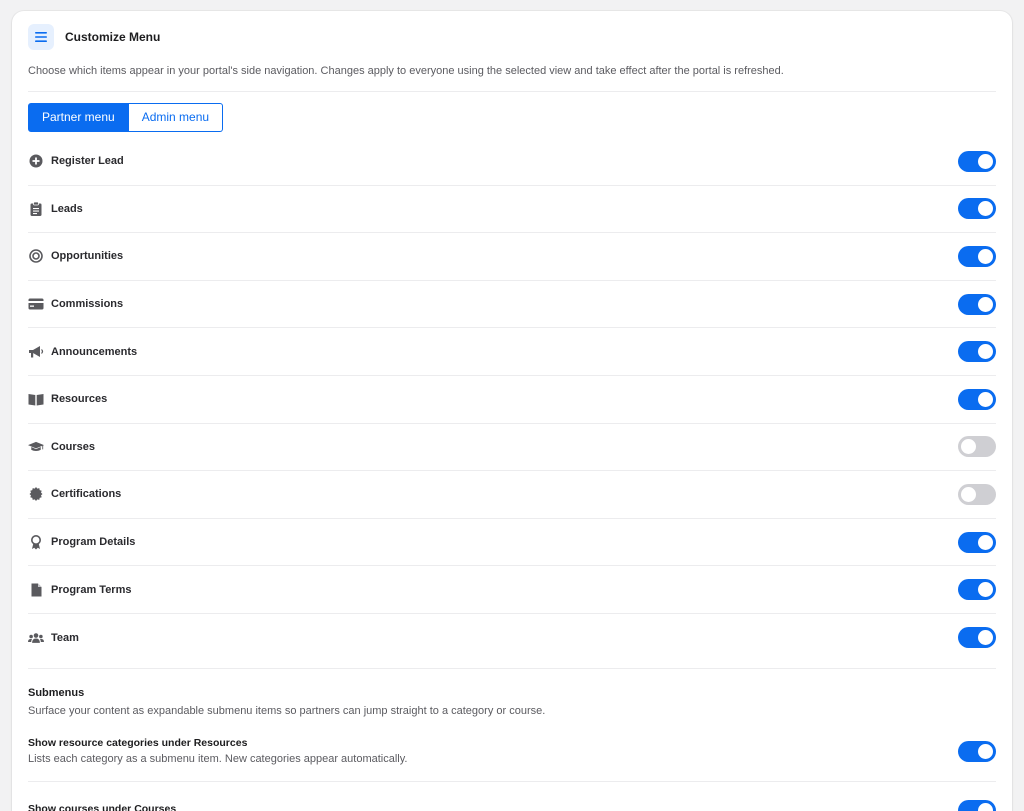 The height and width of the screenshot is (811, 1024). I want to click on courses-toggle, so click(977, 447).